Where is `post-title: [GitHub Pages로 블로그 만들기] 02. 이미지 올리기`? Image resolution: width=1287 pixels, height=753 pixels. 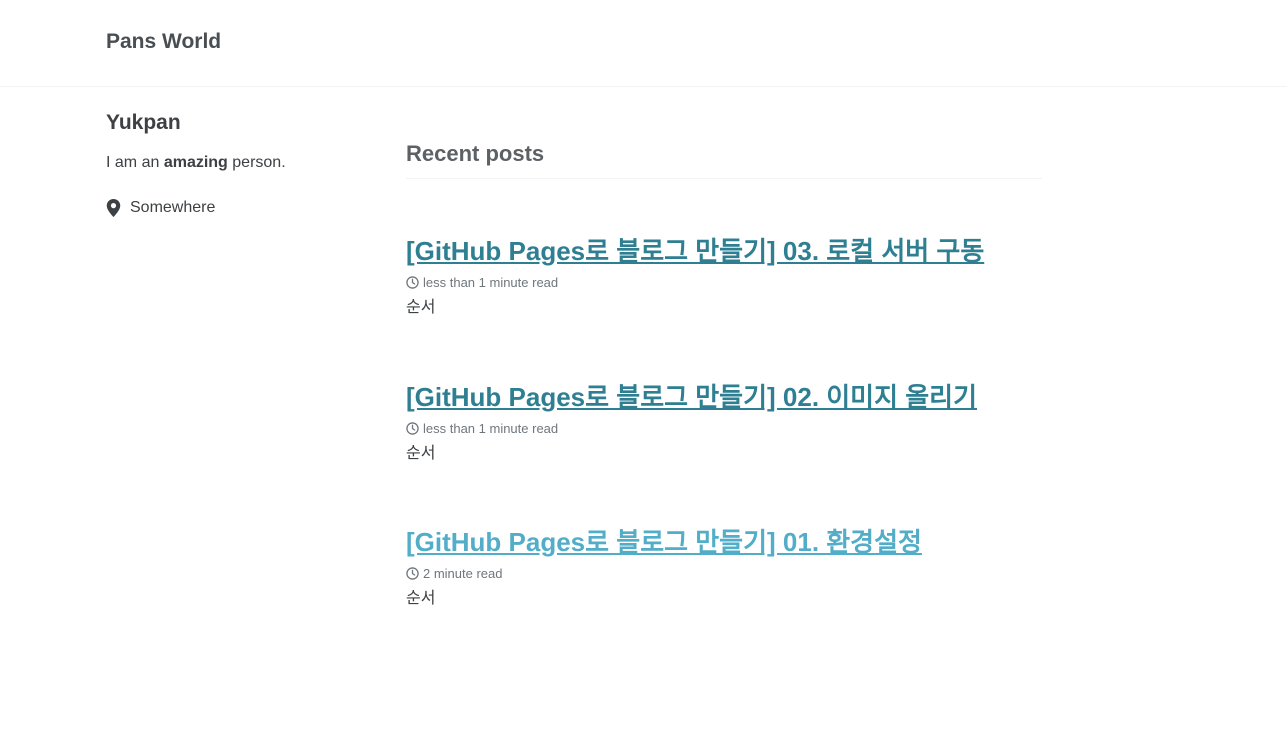
post-title: [GitHub Pages로 블로그 만들기] 02. 이미지 올리기 is located at coordinates (724, 397).